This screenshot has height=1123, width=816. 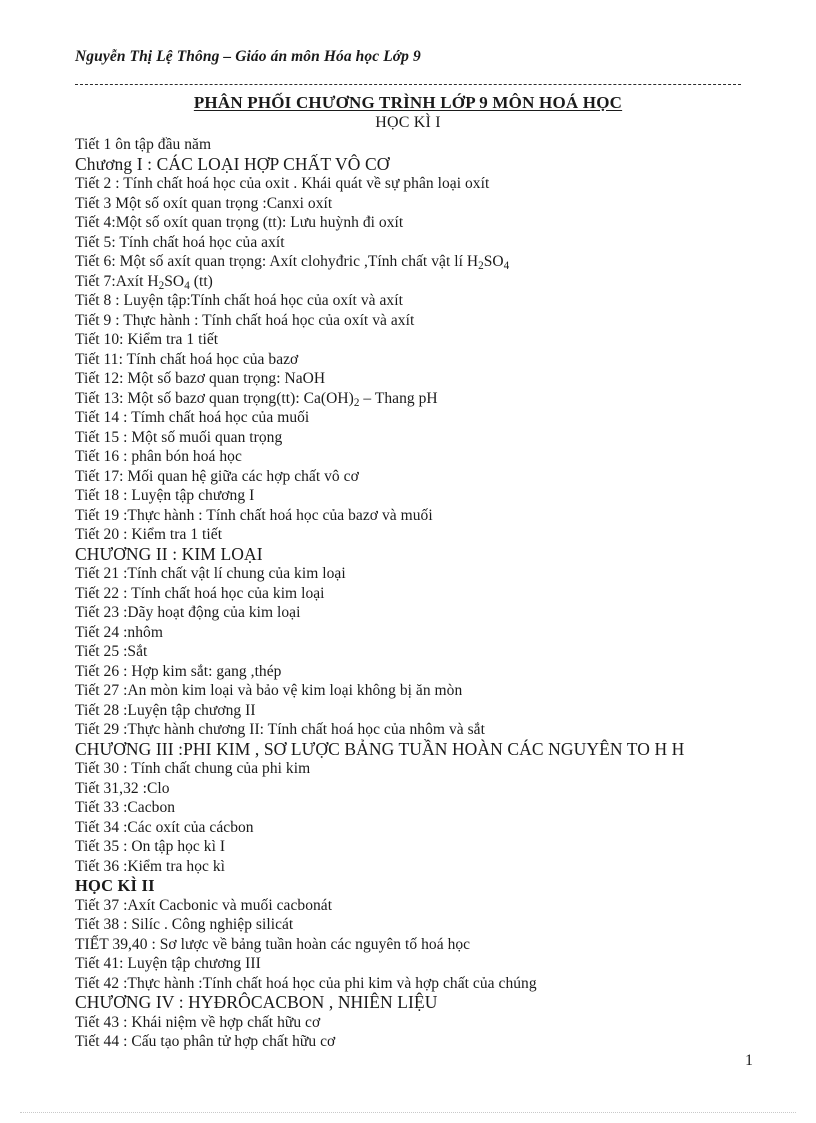 What do you see at coordinates (179, 437) in the screenshot?
I see `lesson-line: Tiết 15 : Một số muối quan trọng` at bounding box center [179, 437].